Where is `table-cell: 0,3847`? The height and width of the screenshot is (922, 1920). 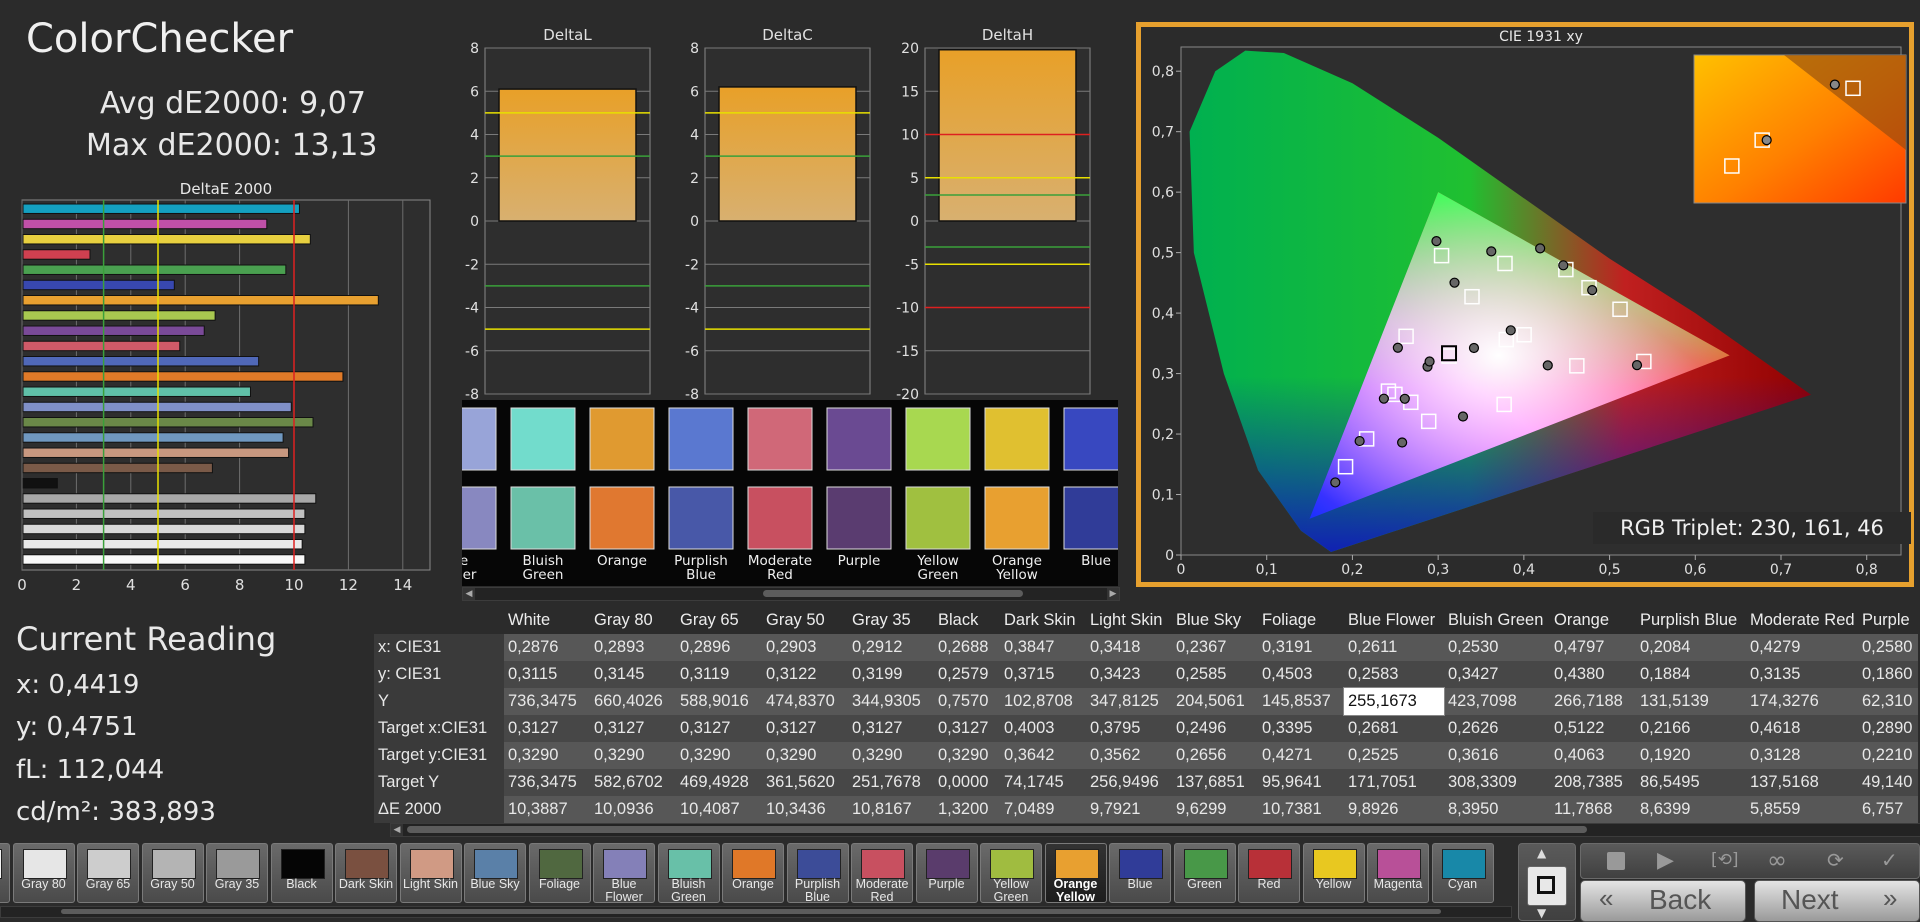 table-cell: 0,3847 is located at coordinates (1043, 647).